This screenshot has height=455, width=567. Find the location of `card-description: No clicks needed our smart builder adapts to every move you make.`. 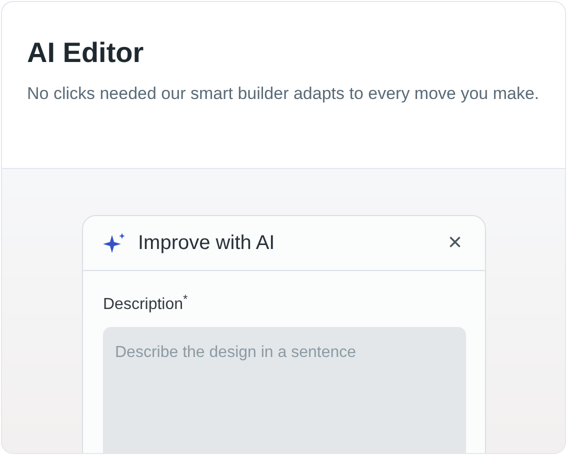

card-description: No clicks needed our smart builder adapts to every move you make. is located at coordinates (283, 94).